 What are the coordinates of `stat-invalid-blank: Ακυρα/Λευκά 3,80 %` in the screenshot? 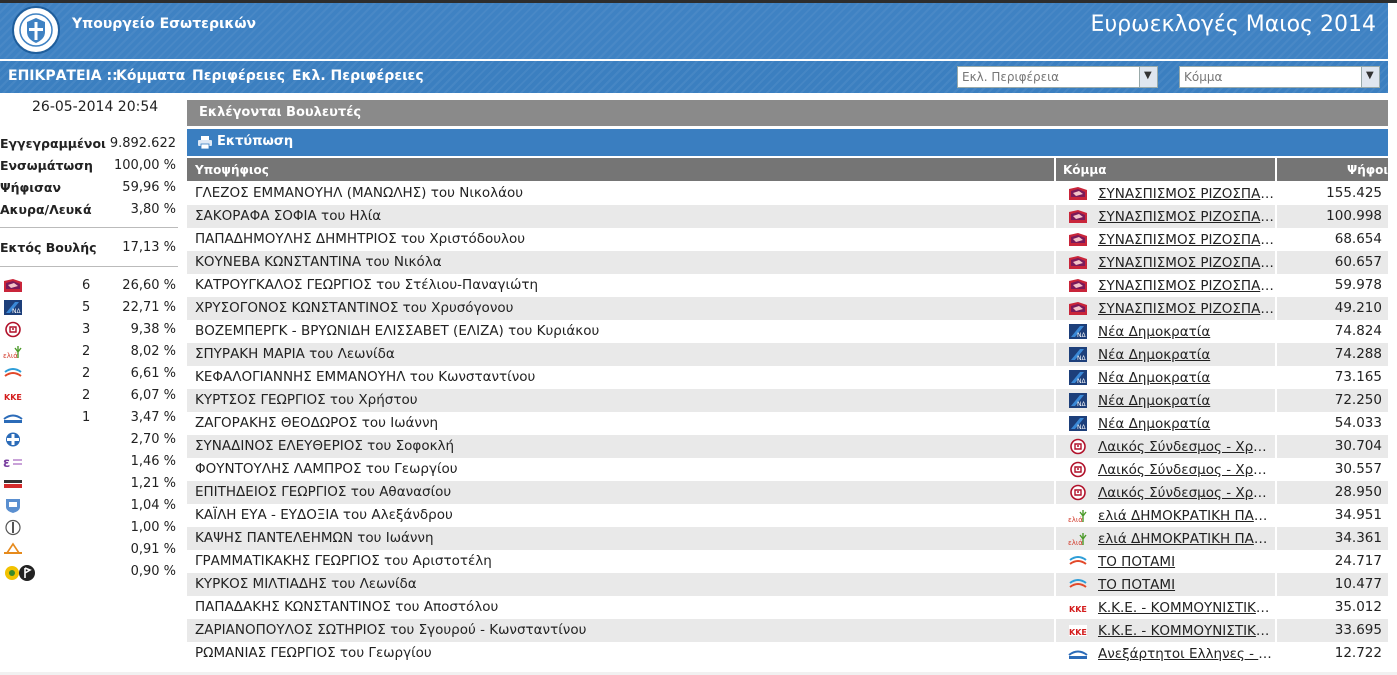 It's located at (89, 210).